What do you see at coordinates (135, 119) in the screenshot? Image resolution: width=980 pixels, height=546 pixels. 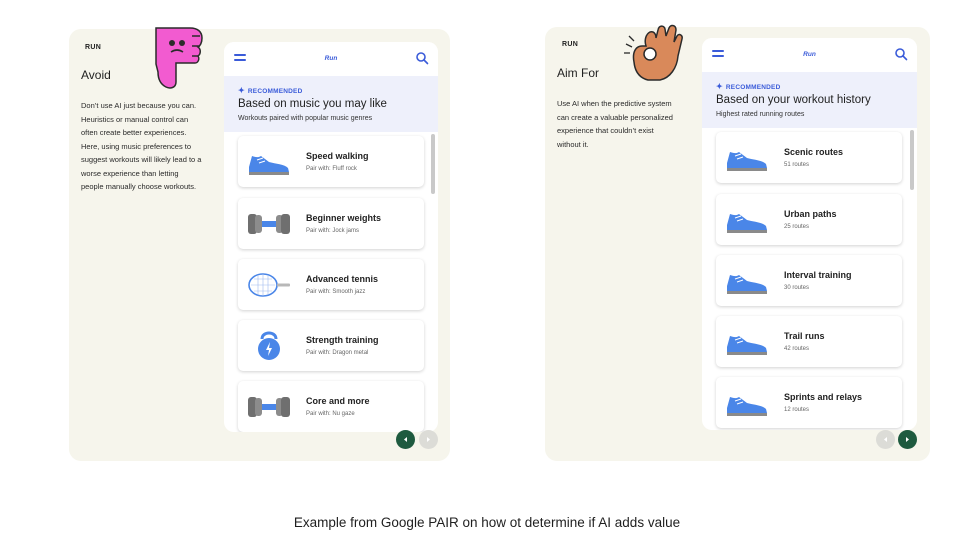 I see `description-line: Heuristics or manual control can` at bounding box center [135, 119].